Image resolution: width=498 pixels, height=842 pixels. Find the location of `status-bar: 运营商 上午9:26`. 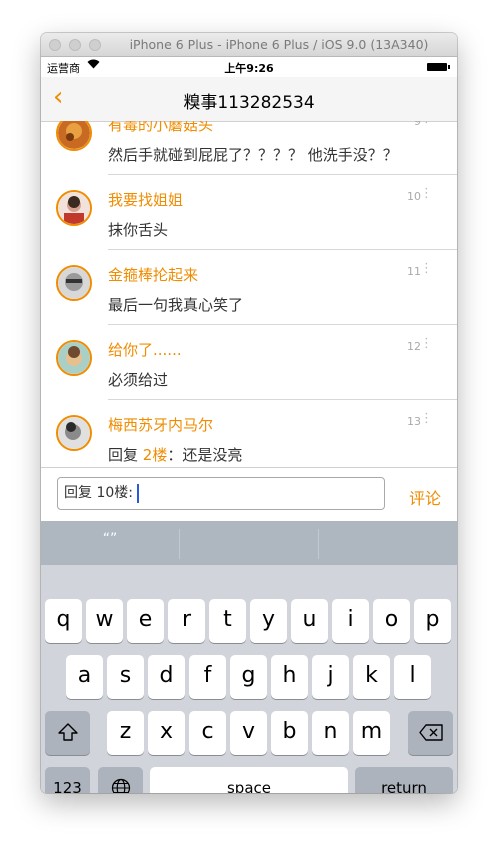

status-bar: 运营商 上午9:26 is located at coordinates (249, 67).